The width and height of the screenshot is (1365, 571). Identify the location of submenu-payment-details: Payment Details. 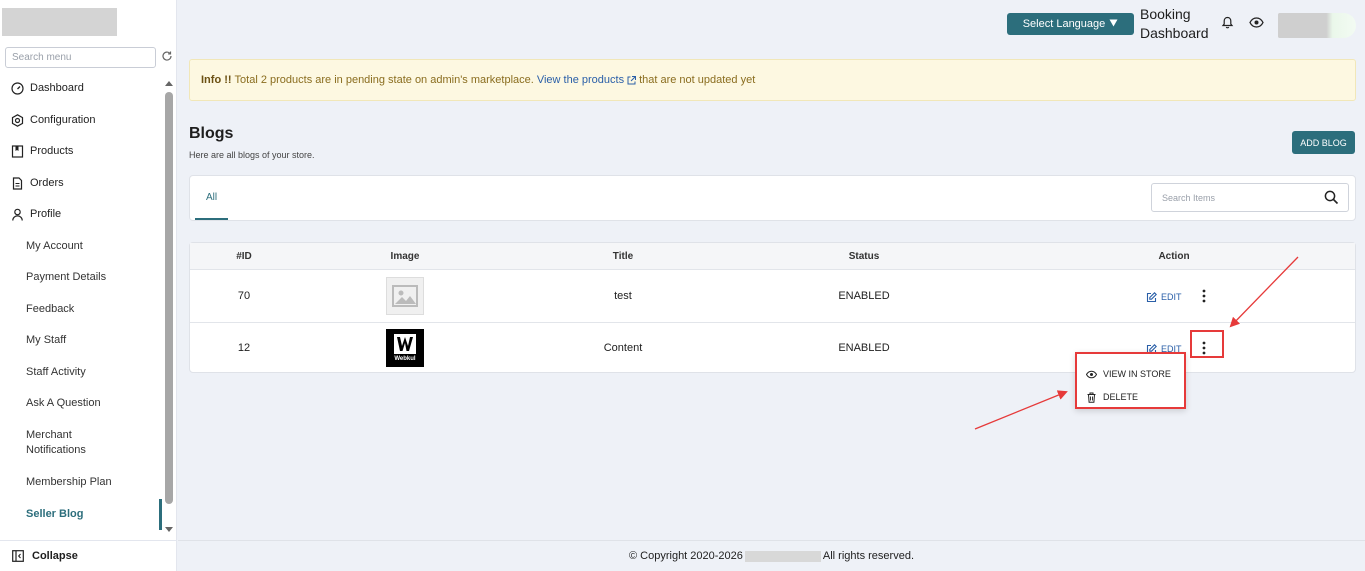
(91, 277).